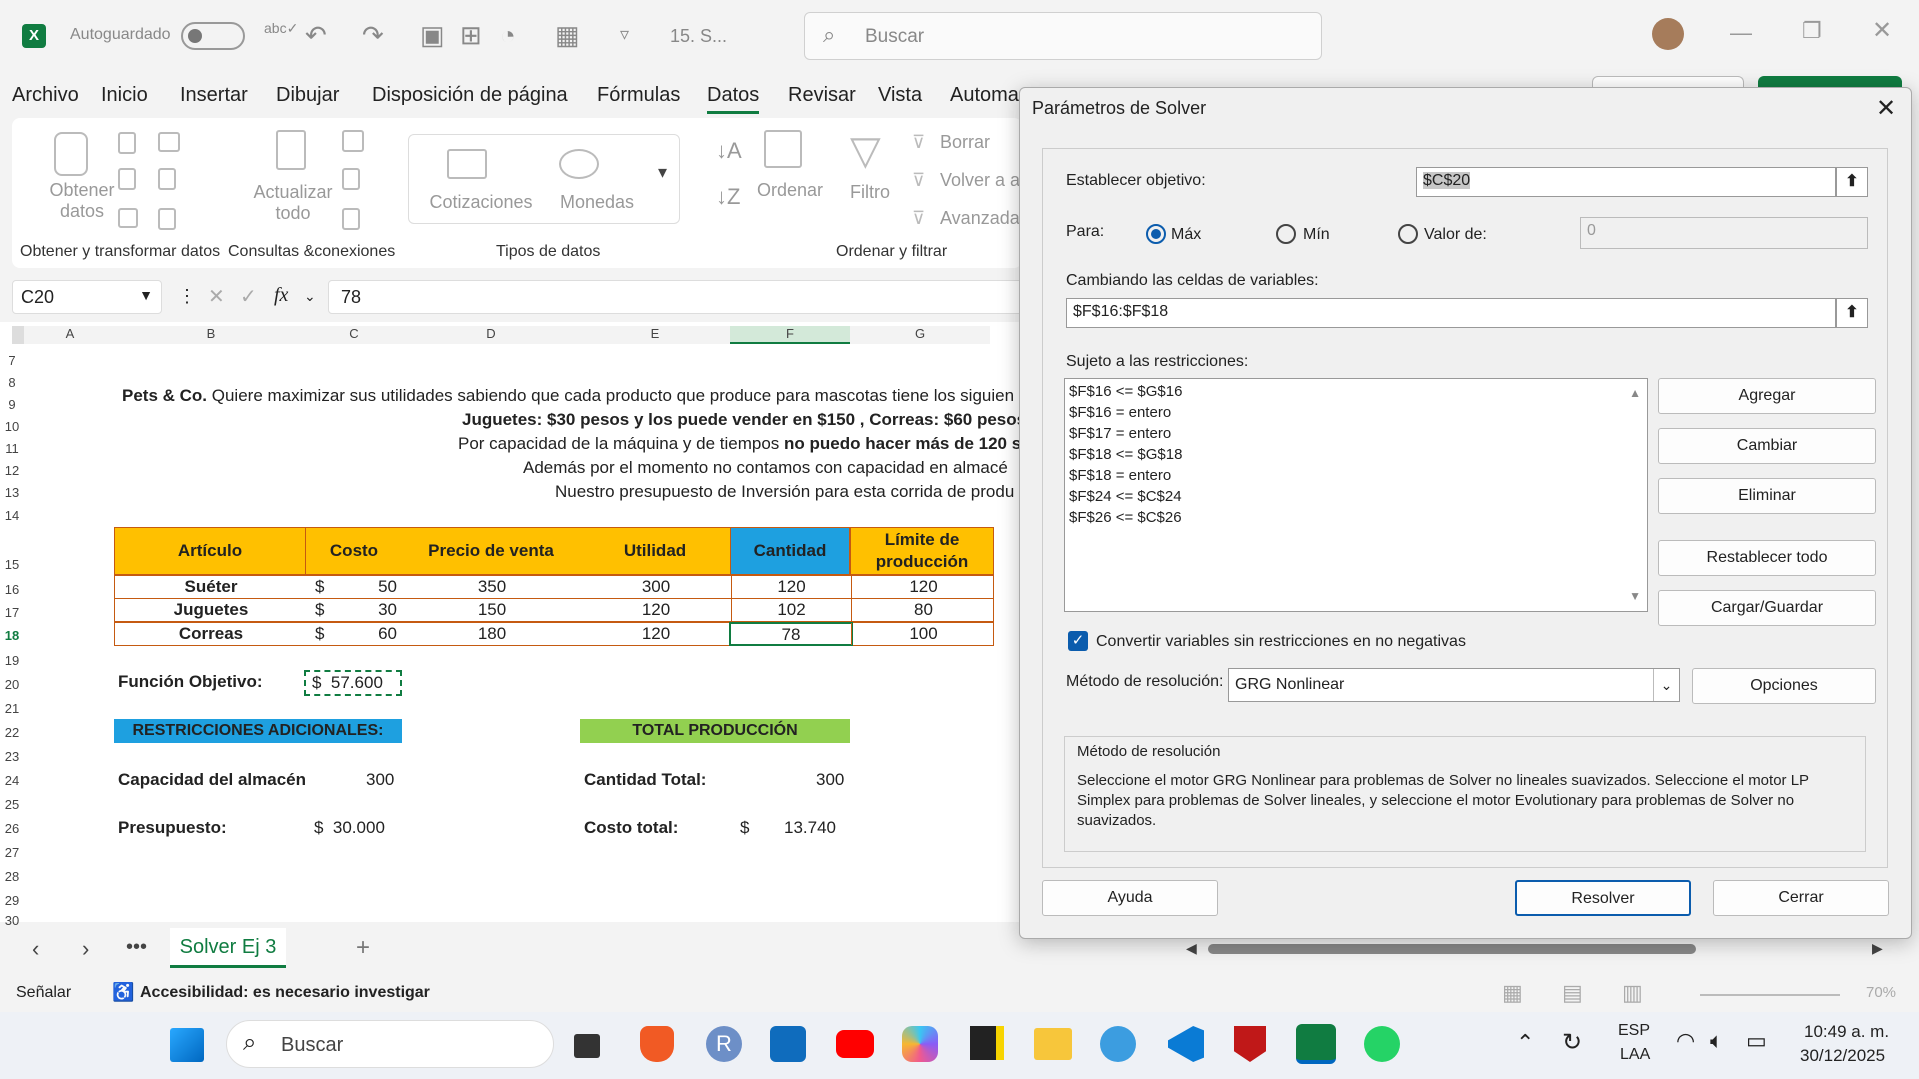 The image size is (1919, 1079). What do you see at coordinates (12, 756) in the screenshot?
I see `row-header: 23` at bounding box center [12, 756].